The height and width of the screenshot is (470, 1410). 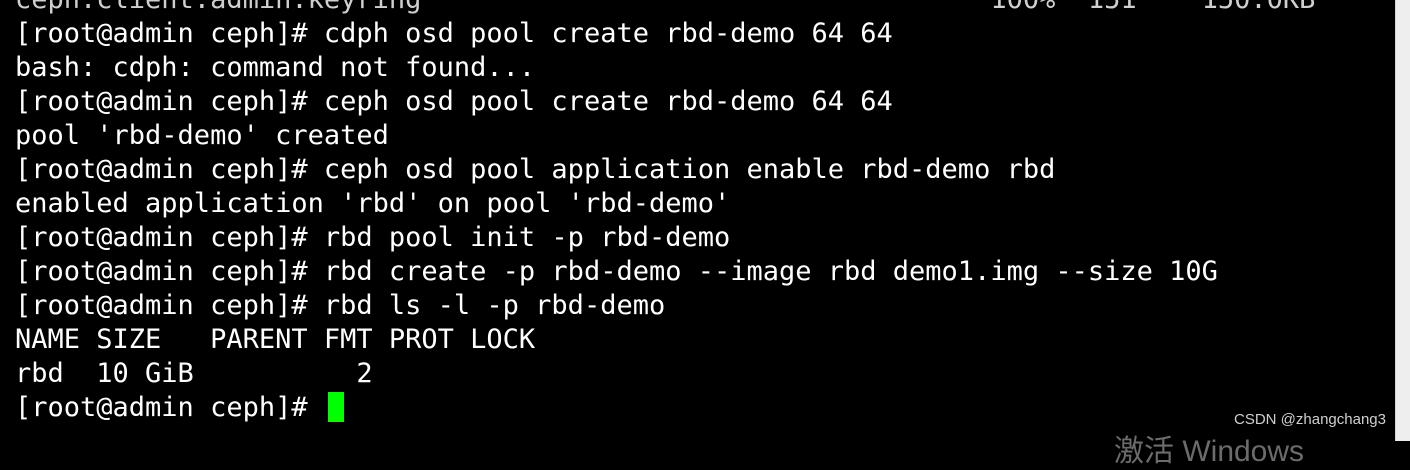 What do you see at coordinates (340, 305) in the screenshot?
I see `terminal-line: [root@admin ceph]# rbd ls -l -p rbd-demo` at bounding box center [340, 305].